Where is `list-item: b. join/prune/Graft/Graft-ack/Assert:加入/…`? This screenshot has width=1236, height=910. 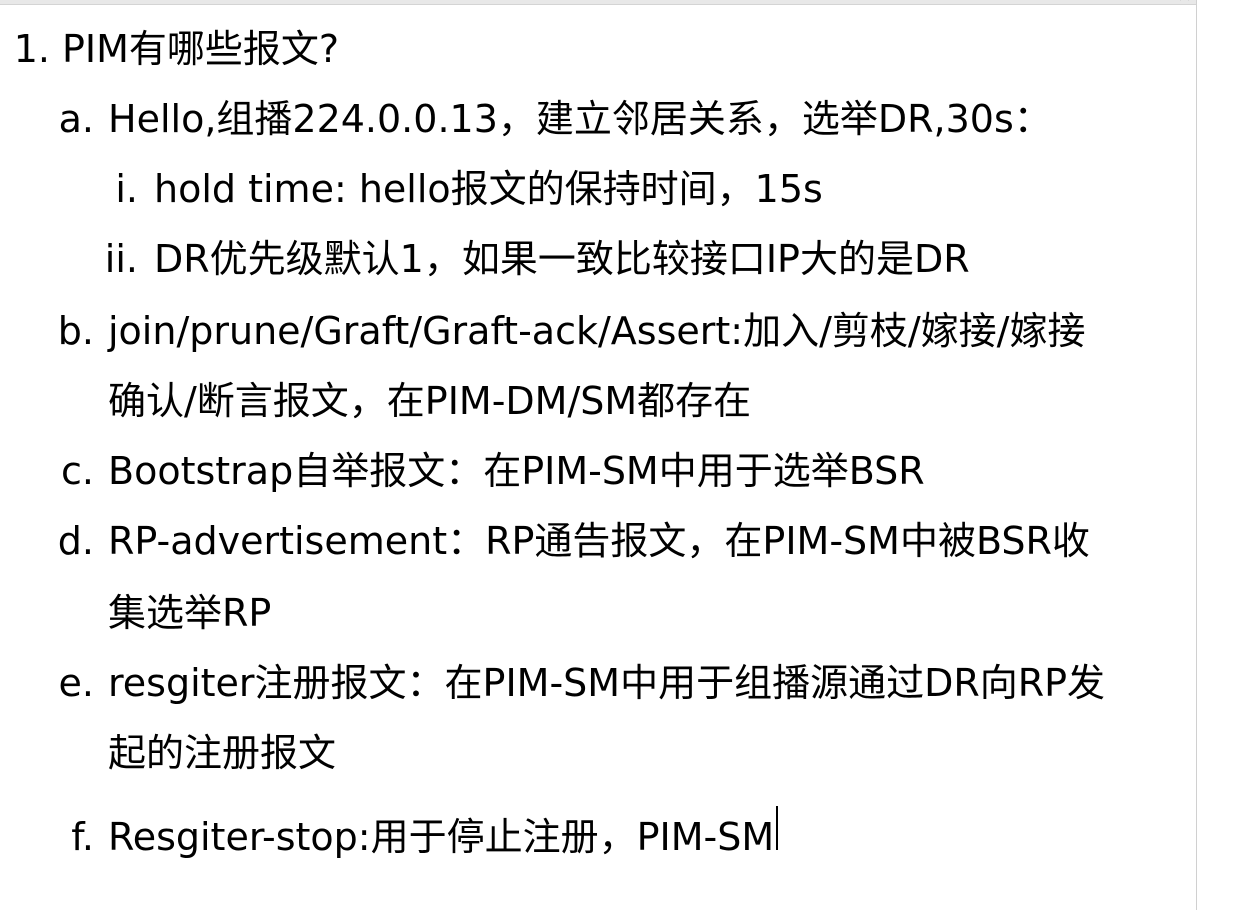 list-item: b. join/prune/Graft/Graft-ack/Assert:加入/… is located at coordinates (568, 331).